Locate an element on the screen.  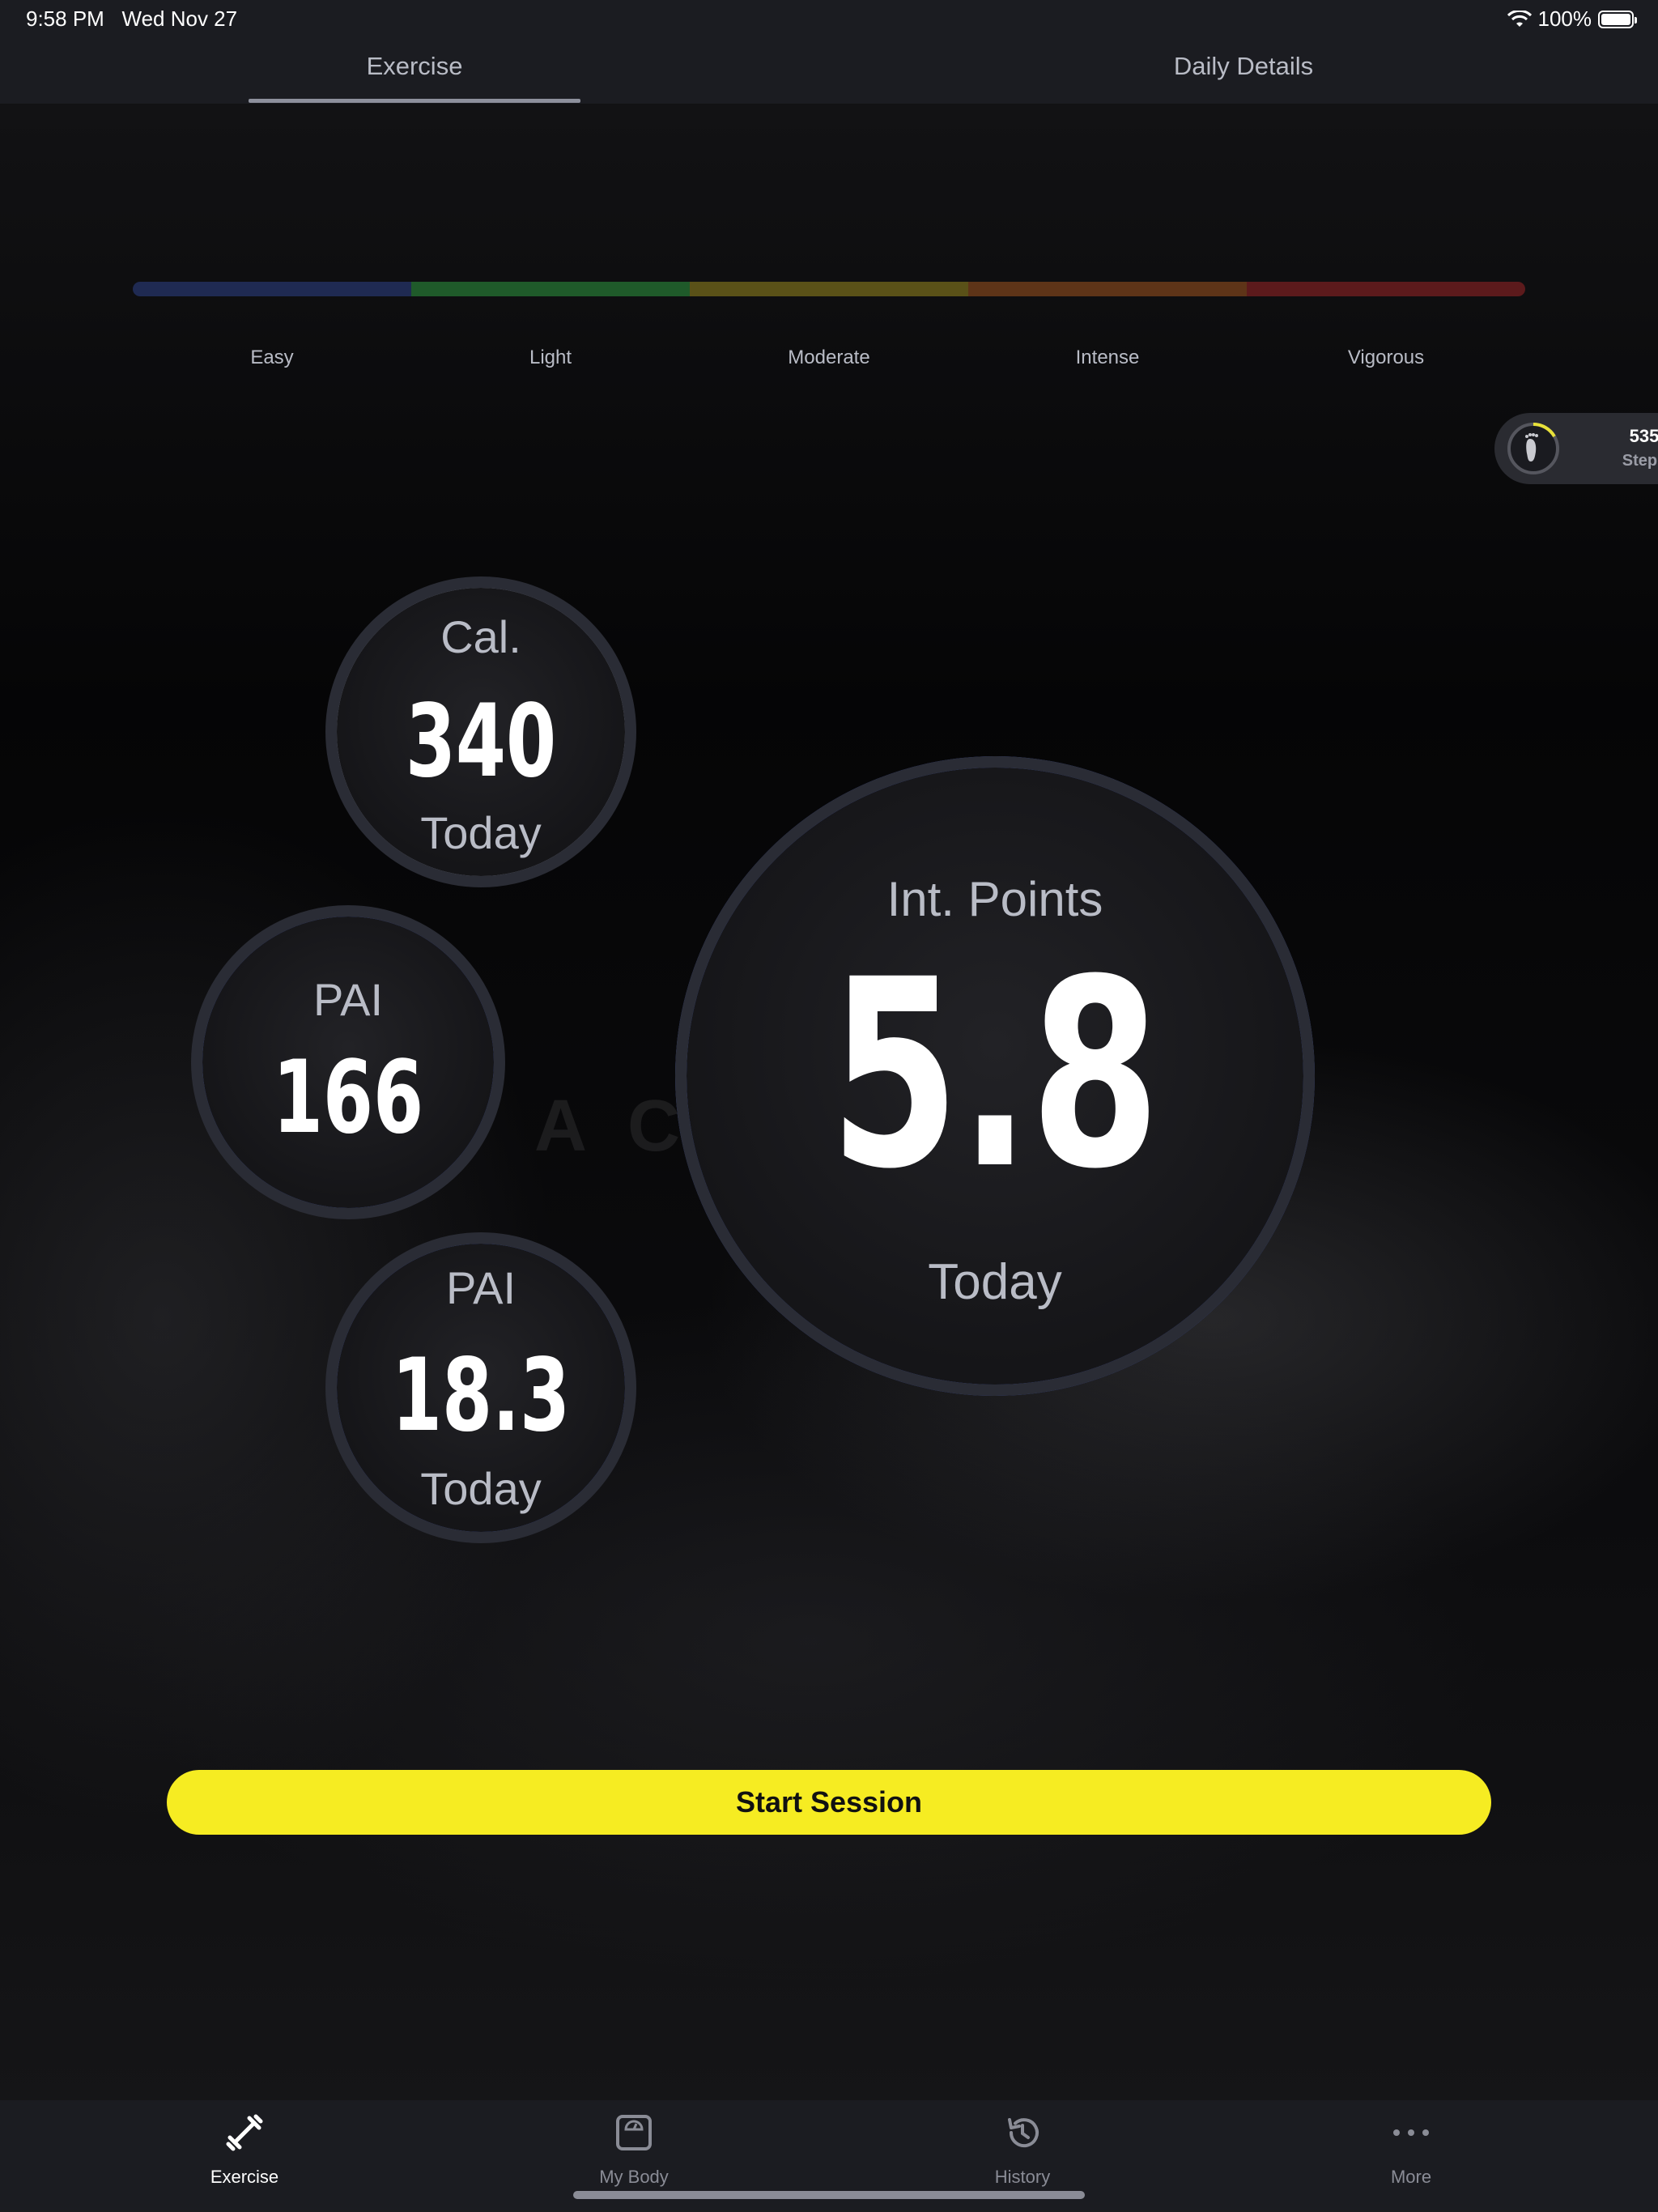
nav-exercise: Exercise is located at coordinates (244, 2149).